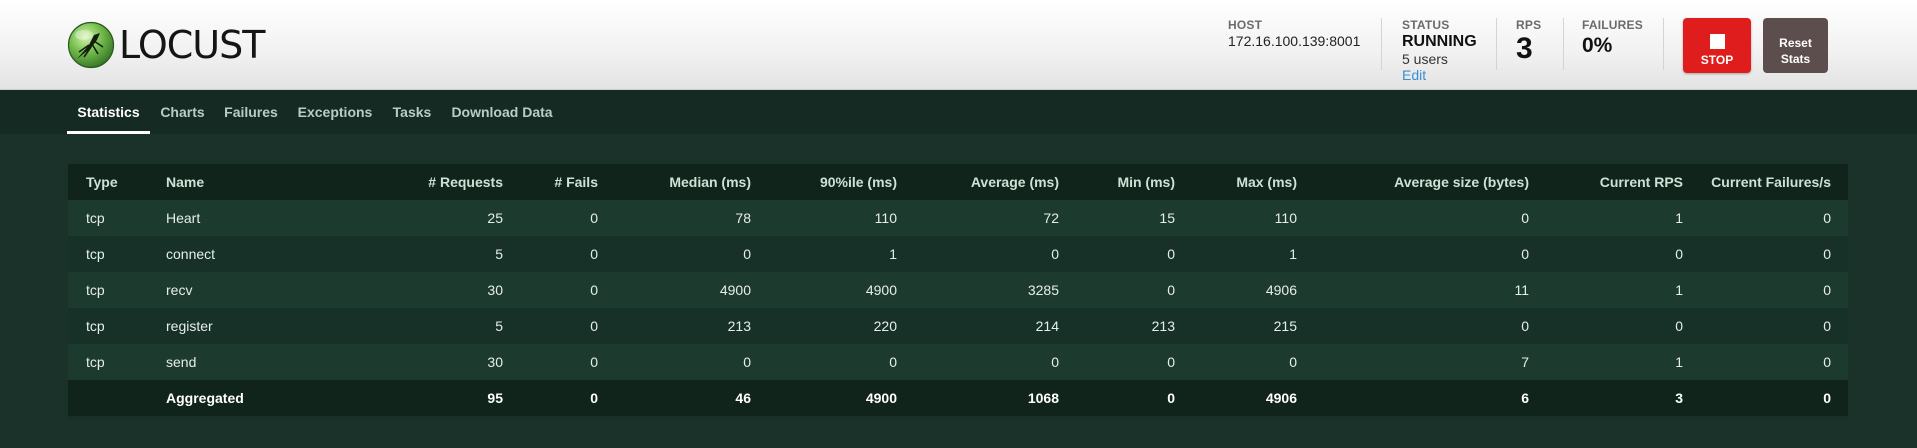 This screenshot has height=448, width=1917. I want to click on tab-download-data: Download Data, so click(502, 112).